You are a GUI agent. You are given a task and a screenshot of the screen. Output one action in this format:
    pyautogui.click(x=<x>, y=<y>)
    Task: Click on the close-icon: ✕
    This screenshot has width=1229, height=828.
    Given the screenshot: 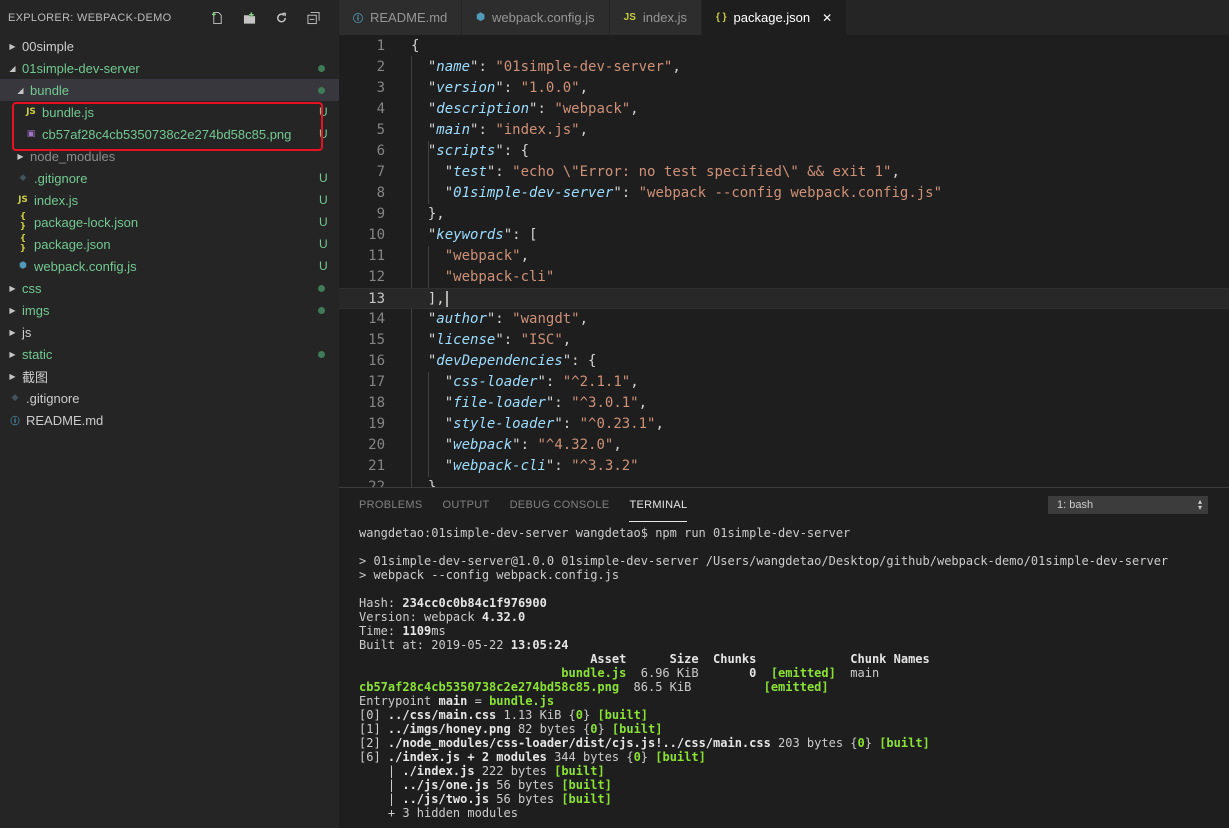 What is the action you would take?
    pyautogui.click(x=827, y=18)
    